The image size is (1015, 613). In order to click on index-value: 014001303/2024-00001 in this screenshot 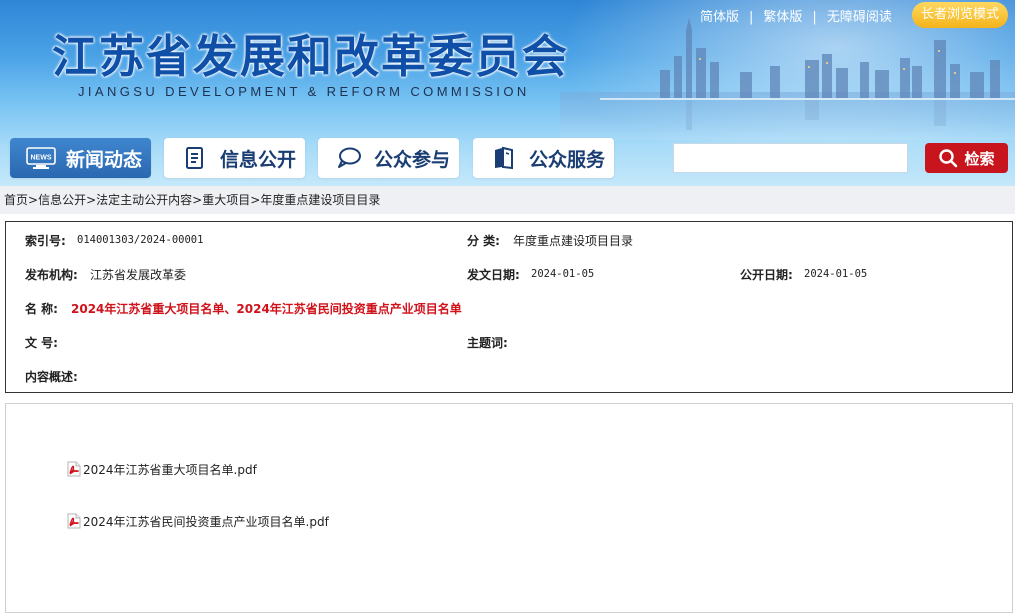, I will do `click(140, 240)`.